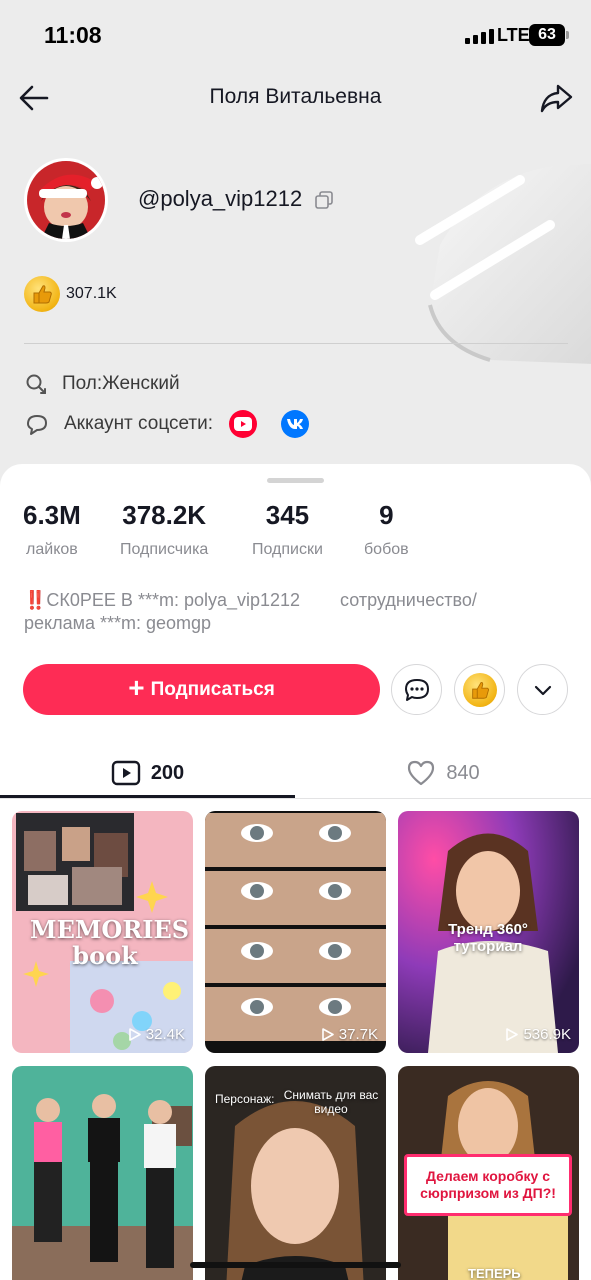 The height and width of the screenshot is (1280, 591). I want to click on video-thumbnail-3: Тренд 360° туториал 536.9K, so click(488, 932).